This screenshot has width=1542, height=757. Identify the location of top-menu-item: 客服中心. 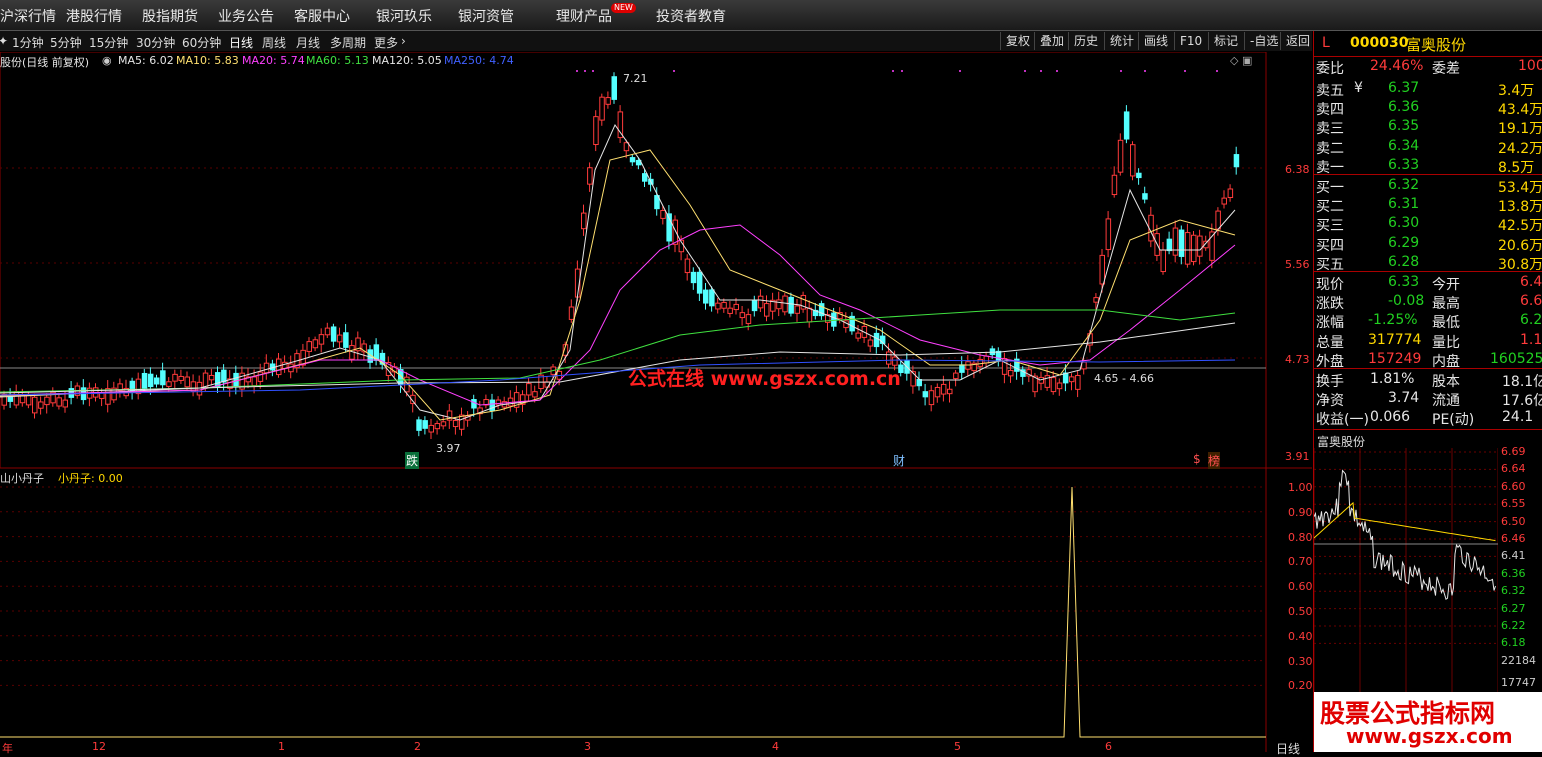
(322, 16).